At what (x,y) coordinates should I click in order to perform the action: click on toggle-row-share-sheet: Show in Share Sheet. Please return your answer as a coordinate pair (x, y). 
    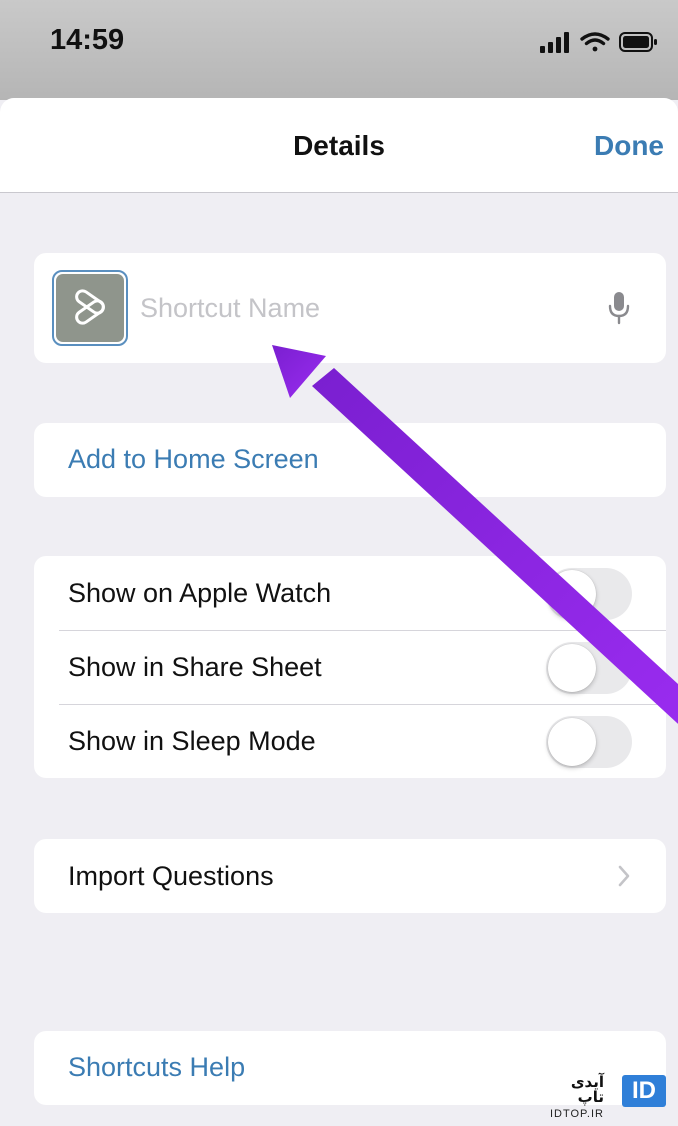
    Looking at the image, I should click on (350, 667).